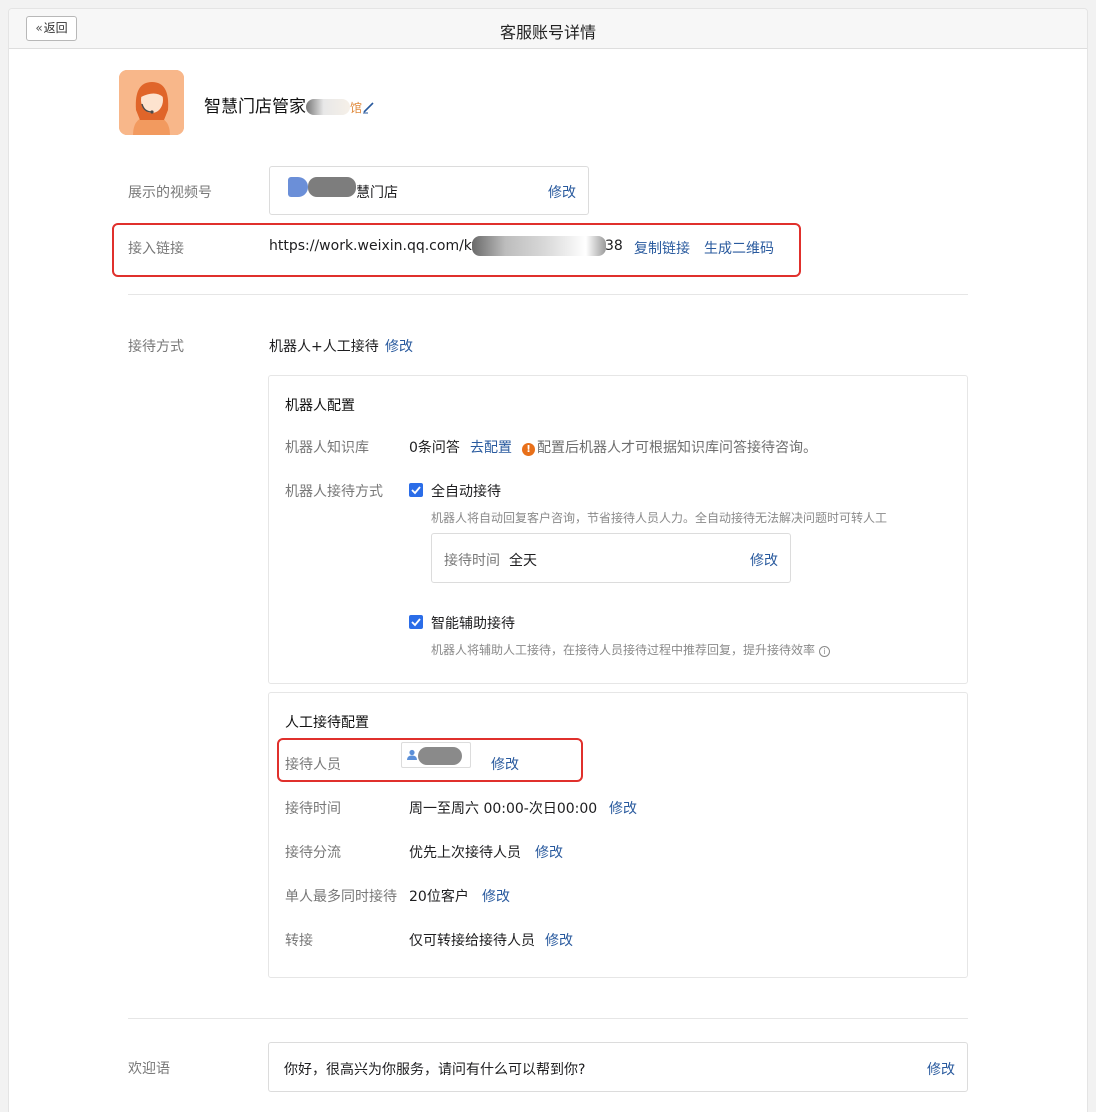  I want to click on video-channel-edit-link: 修改, so click(562, 192).